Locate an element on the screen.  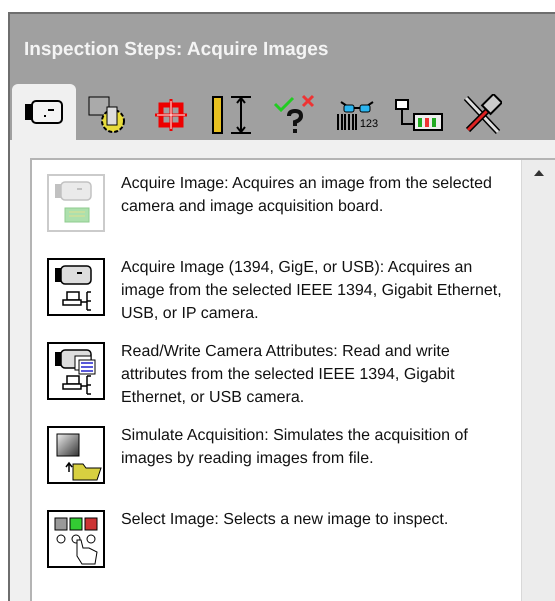
camera-icon is located at coordinates (44, 112).